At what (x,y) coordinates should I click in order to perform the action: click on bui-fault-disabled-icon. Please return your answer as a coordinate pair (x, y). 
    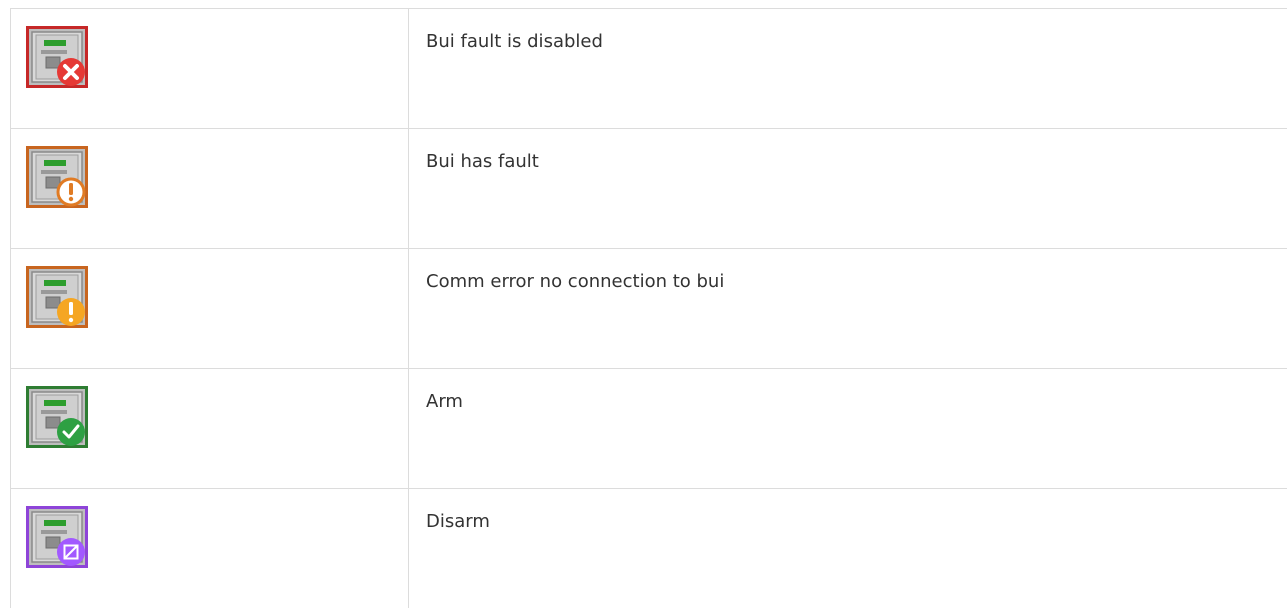
    Looking at the image, I should click on (57, 57).